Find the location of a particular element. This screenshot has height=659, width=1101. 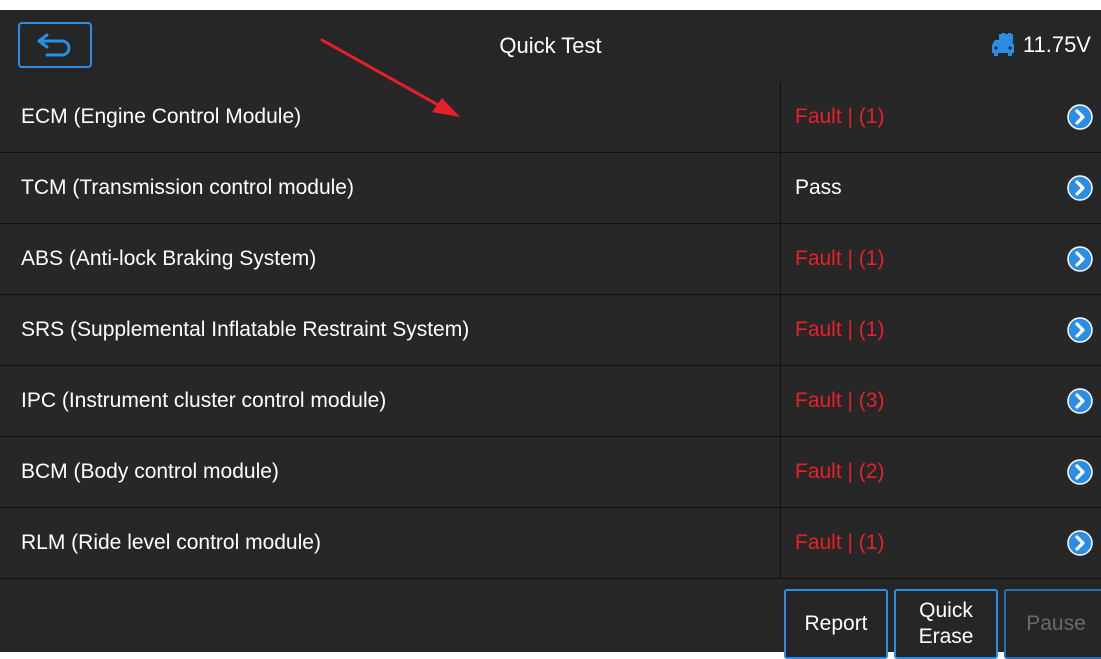

module-row: ECM (Engine Control Module) Fault | (1) is located at coordinates (550, 117).